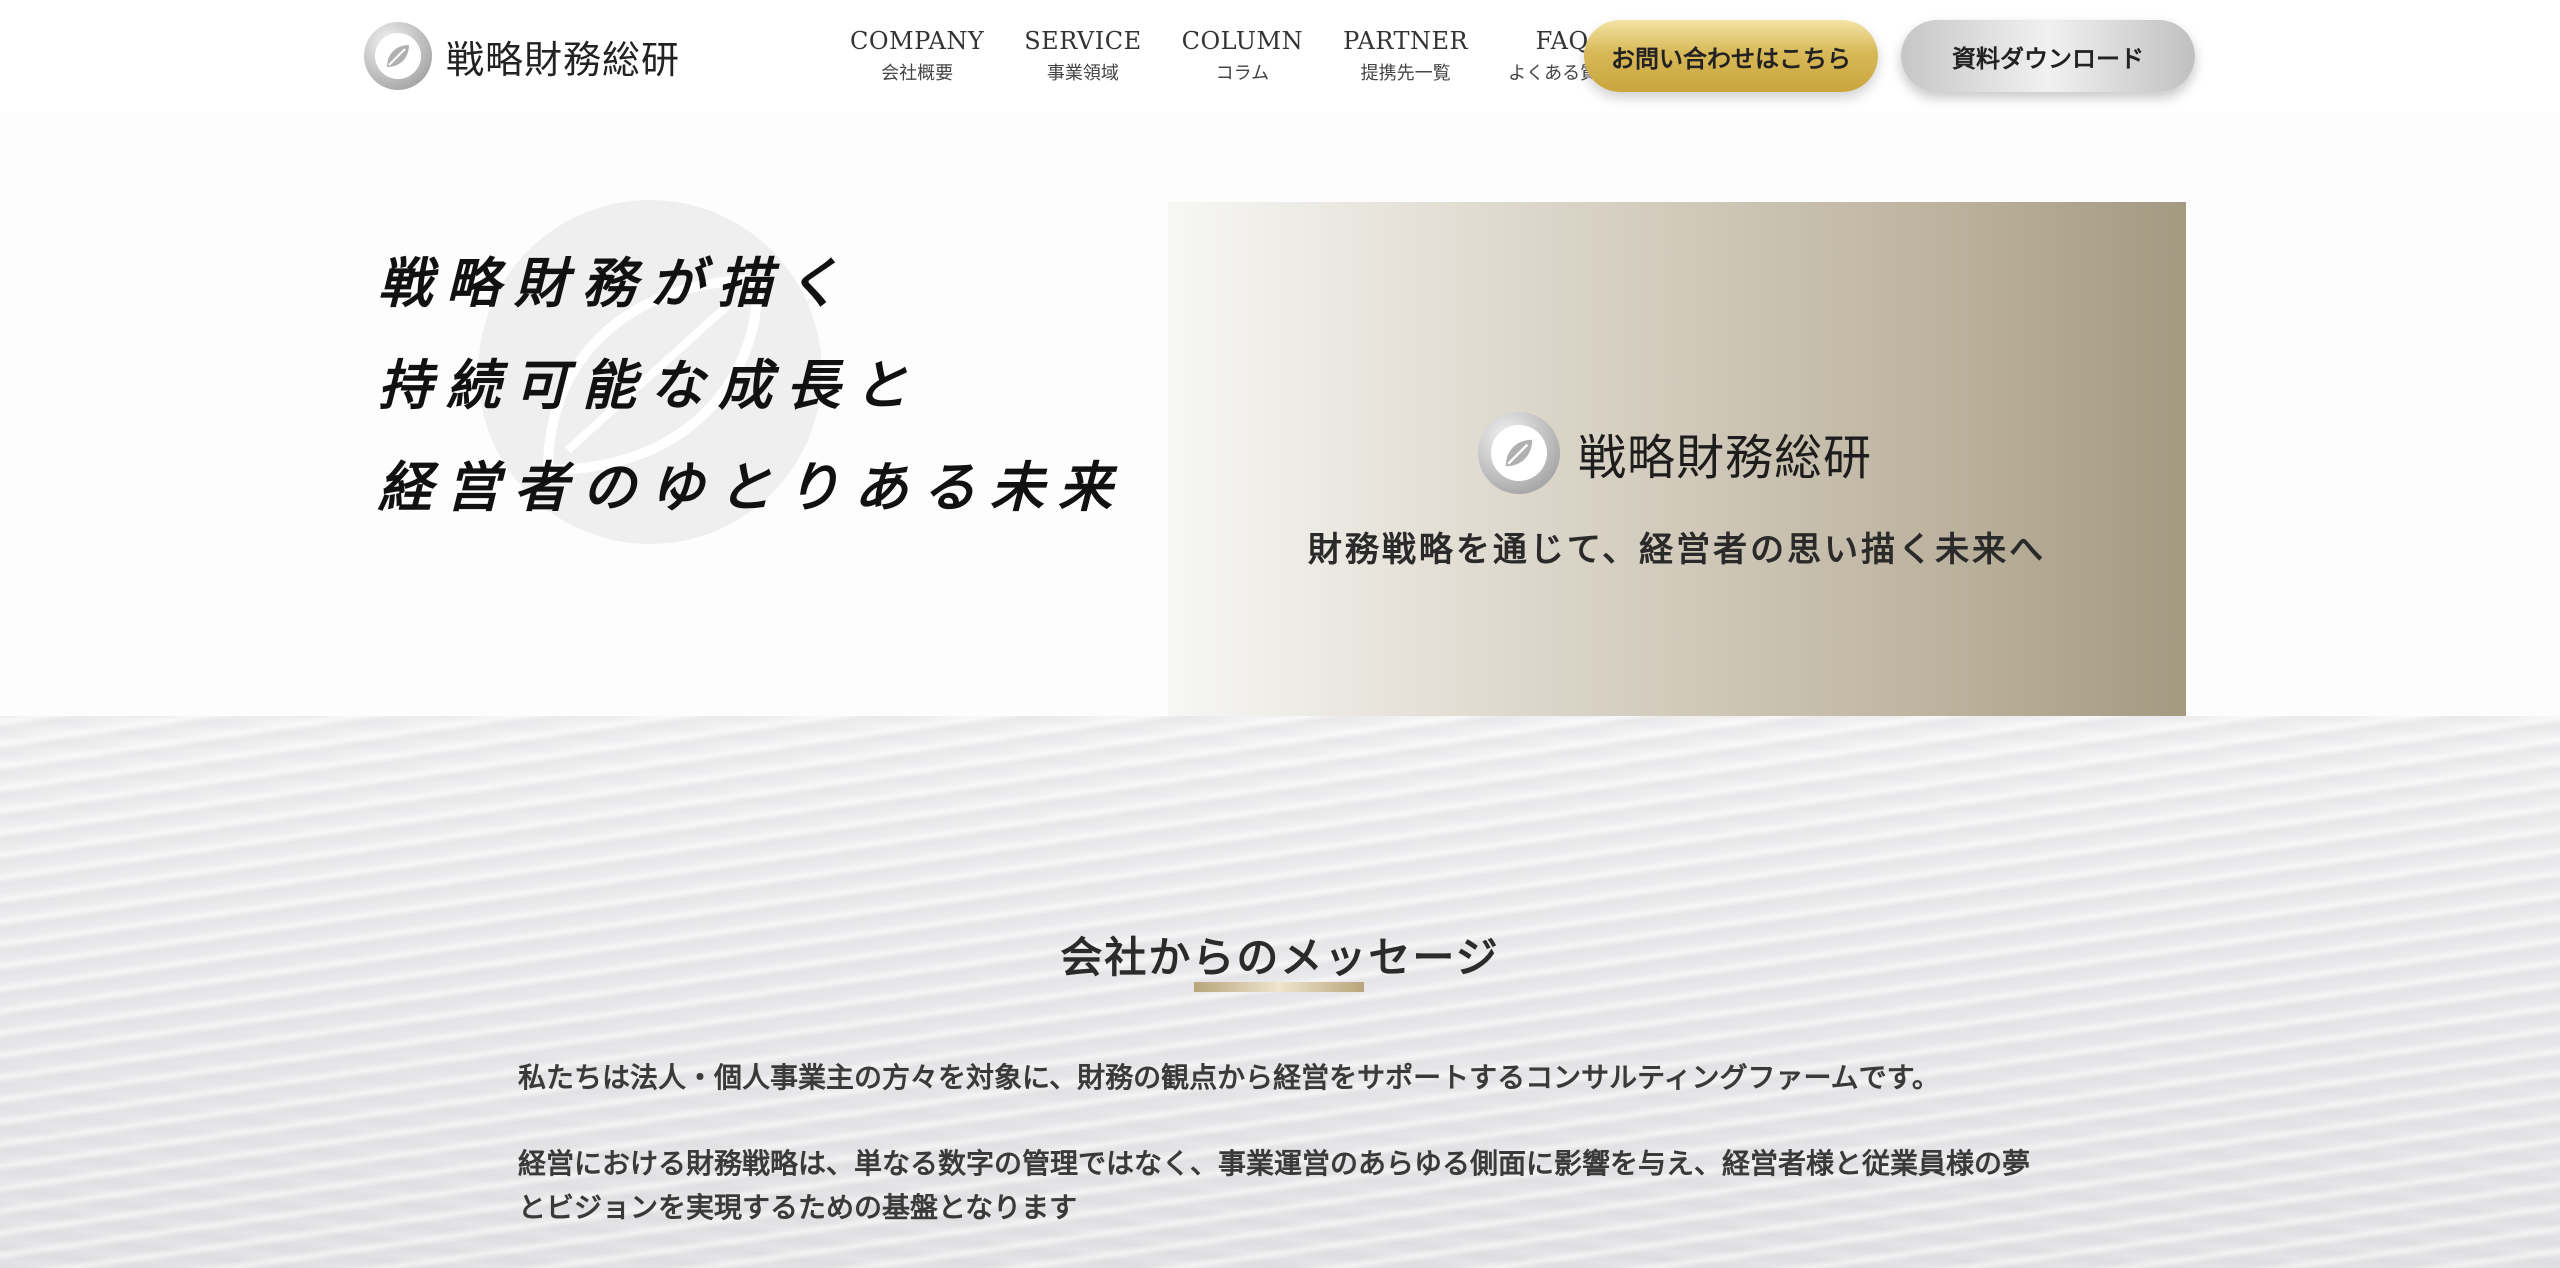 Image resolution: width=2560 pixels, height=1268 pixels. Describe the element at coordinates (1082, 56) in the screenshot. I see `nav-service: SERVICE 事業領域` at that location.